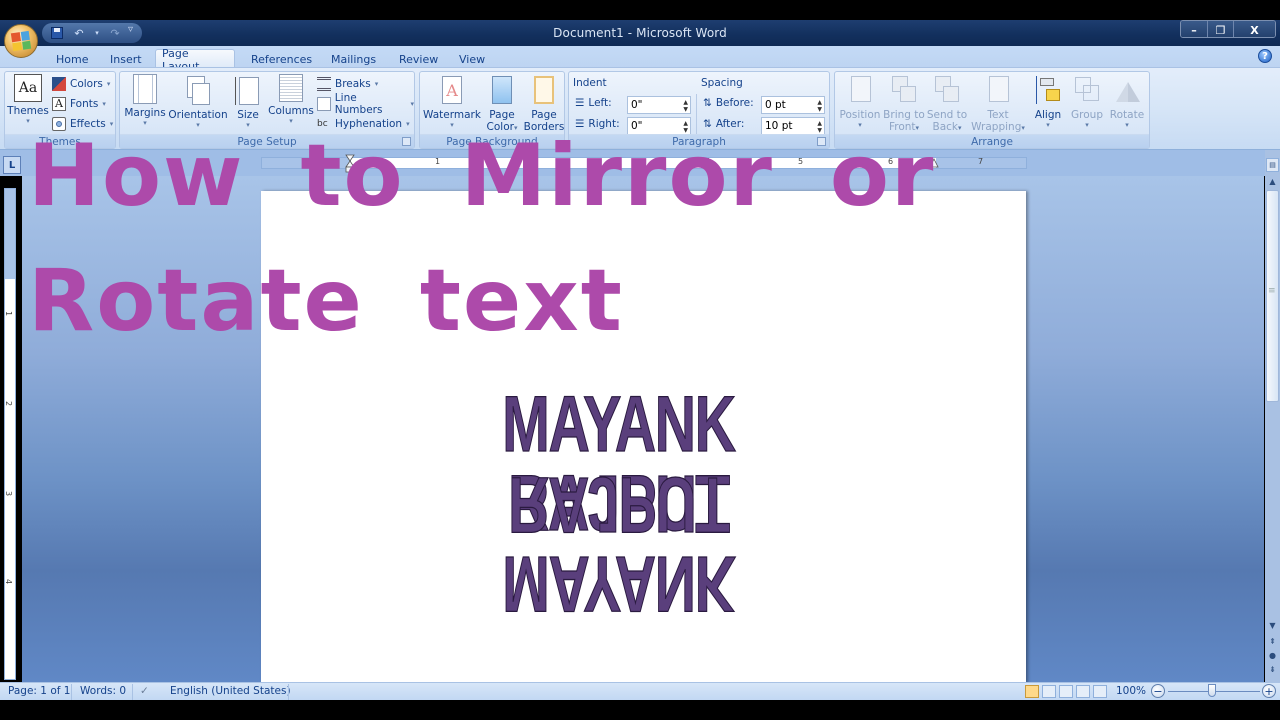 The width and height of the screenshot is (1280, 720). Describe the element at coordinates (365, 104) in the screenshot. I see `line-numbers-button: Line Numbers ▾` at that location.